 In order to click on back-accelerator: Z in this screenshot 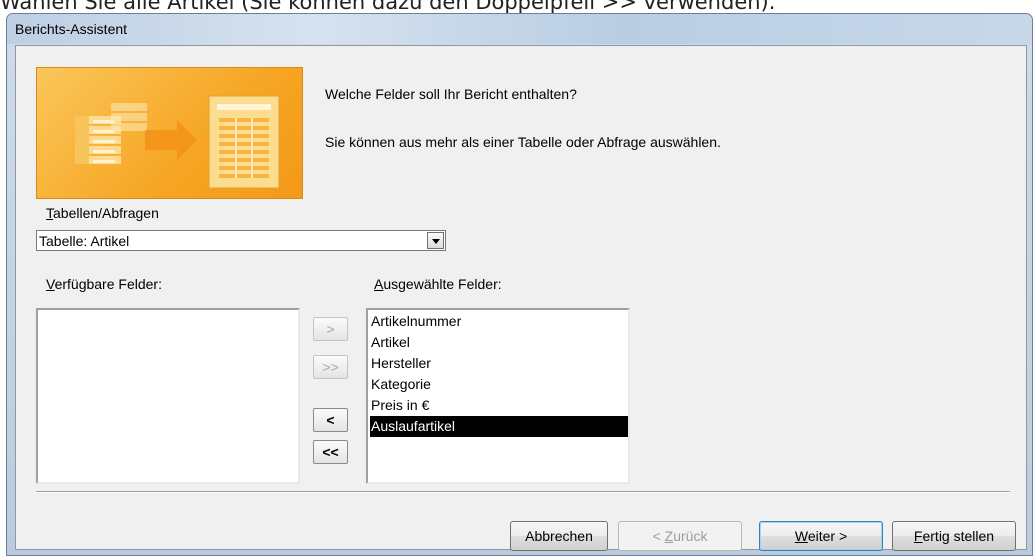, I will do `click(669, 536)`.